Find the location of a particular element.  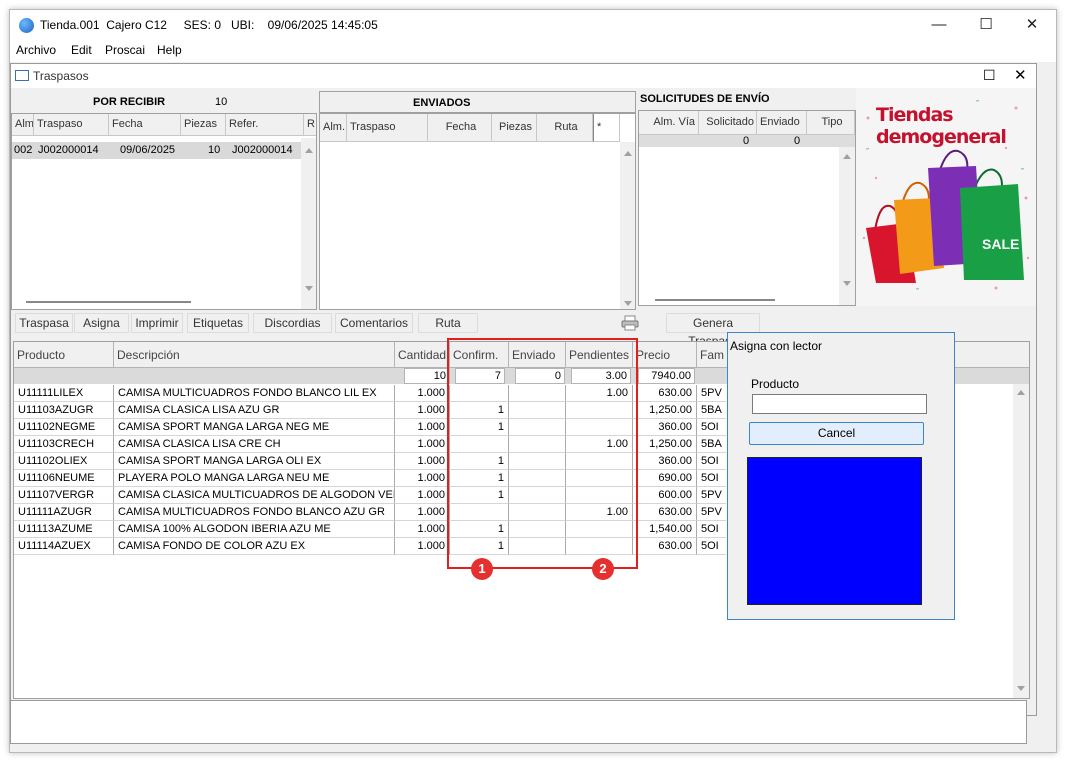

cell-descripcion: CAMISA MULTICUADROS FONDO BLANCO LIL EX is located at coordinates (254, 393).